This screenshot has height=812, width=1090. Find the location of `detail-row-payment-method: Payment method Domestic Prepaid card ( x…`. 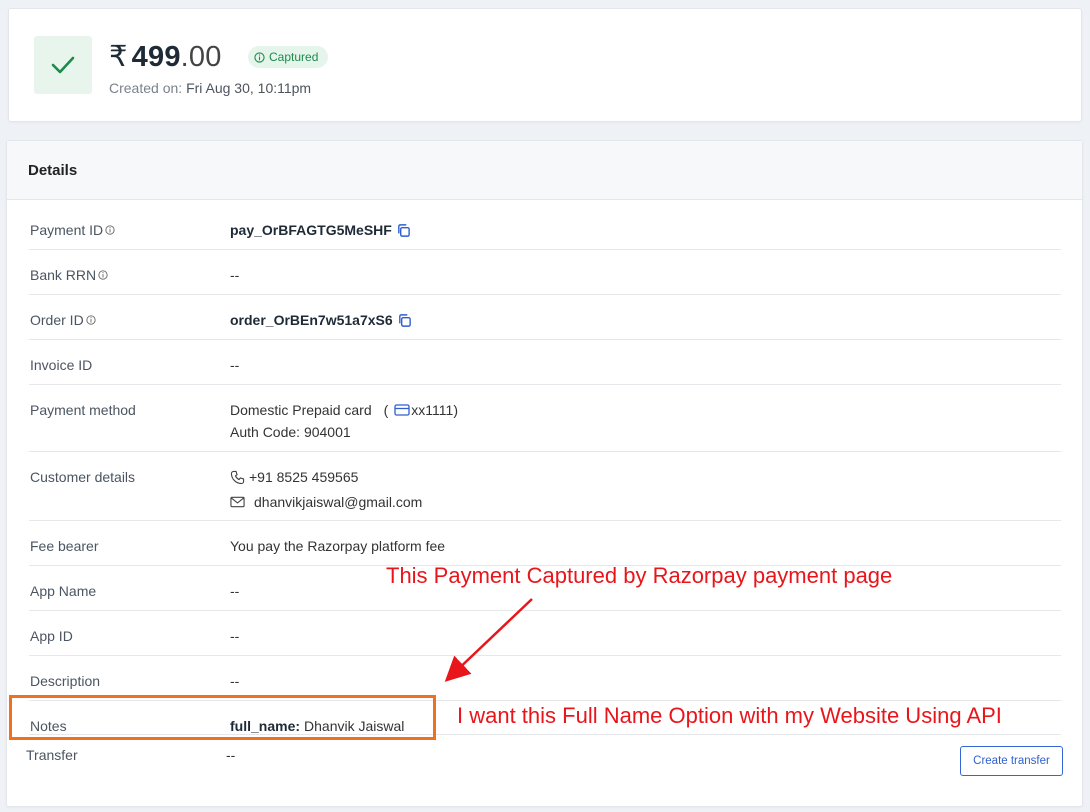

detail-row-payment-method: Payment method Domestic Prepaid card ( x… is located at coordinates (545, 418).